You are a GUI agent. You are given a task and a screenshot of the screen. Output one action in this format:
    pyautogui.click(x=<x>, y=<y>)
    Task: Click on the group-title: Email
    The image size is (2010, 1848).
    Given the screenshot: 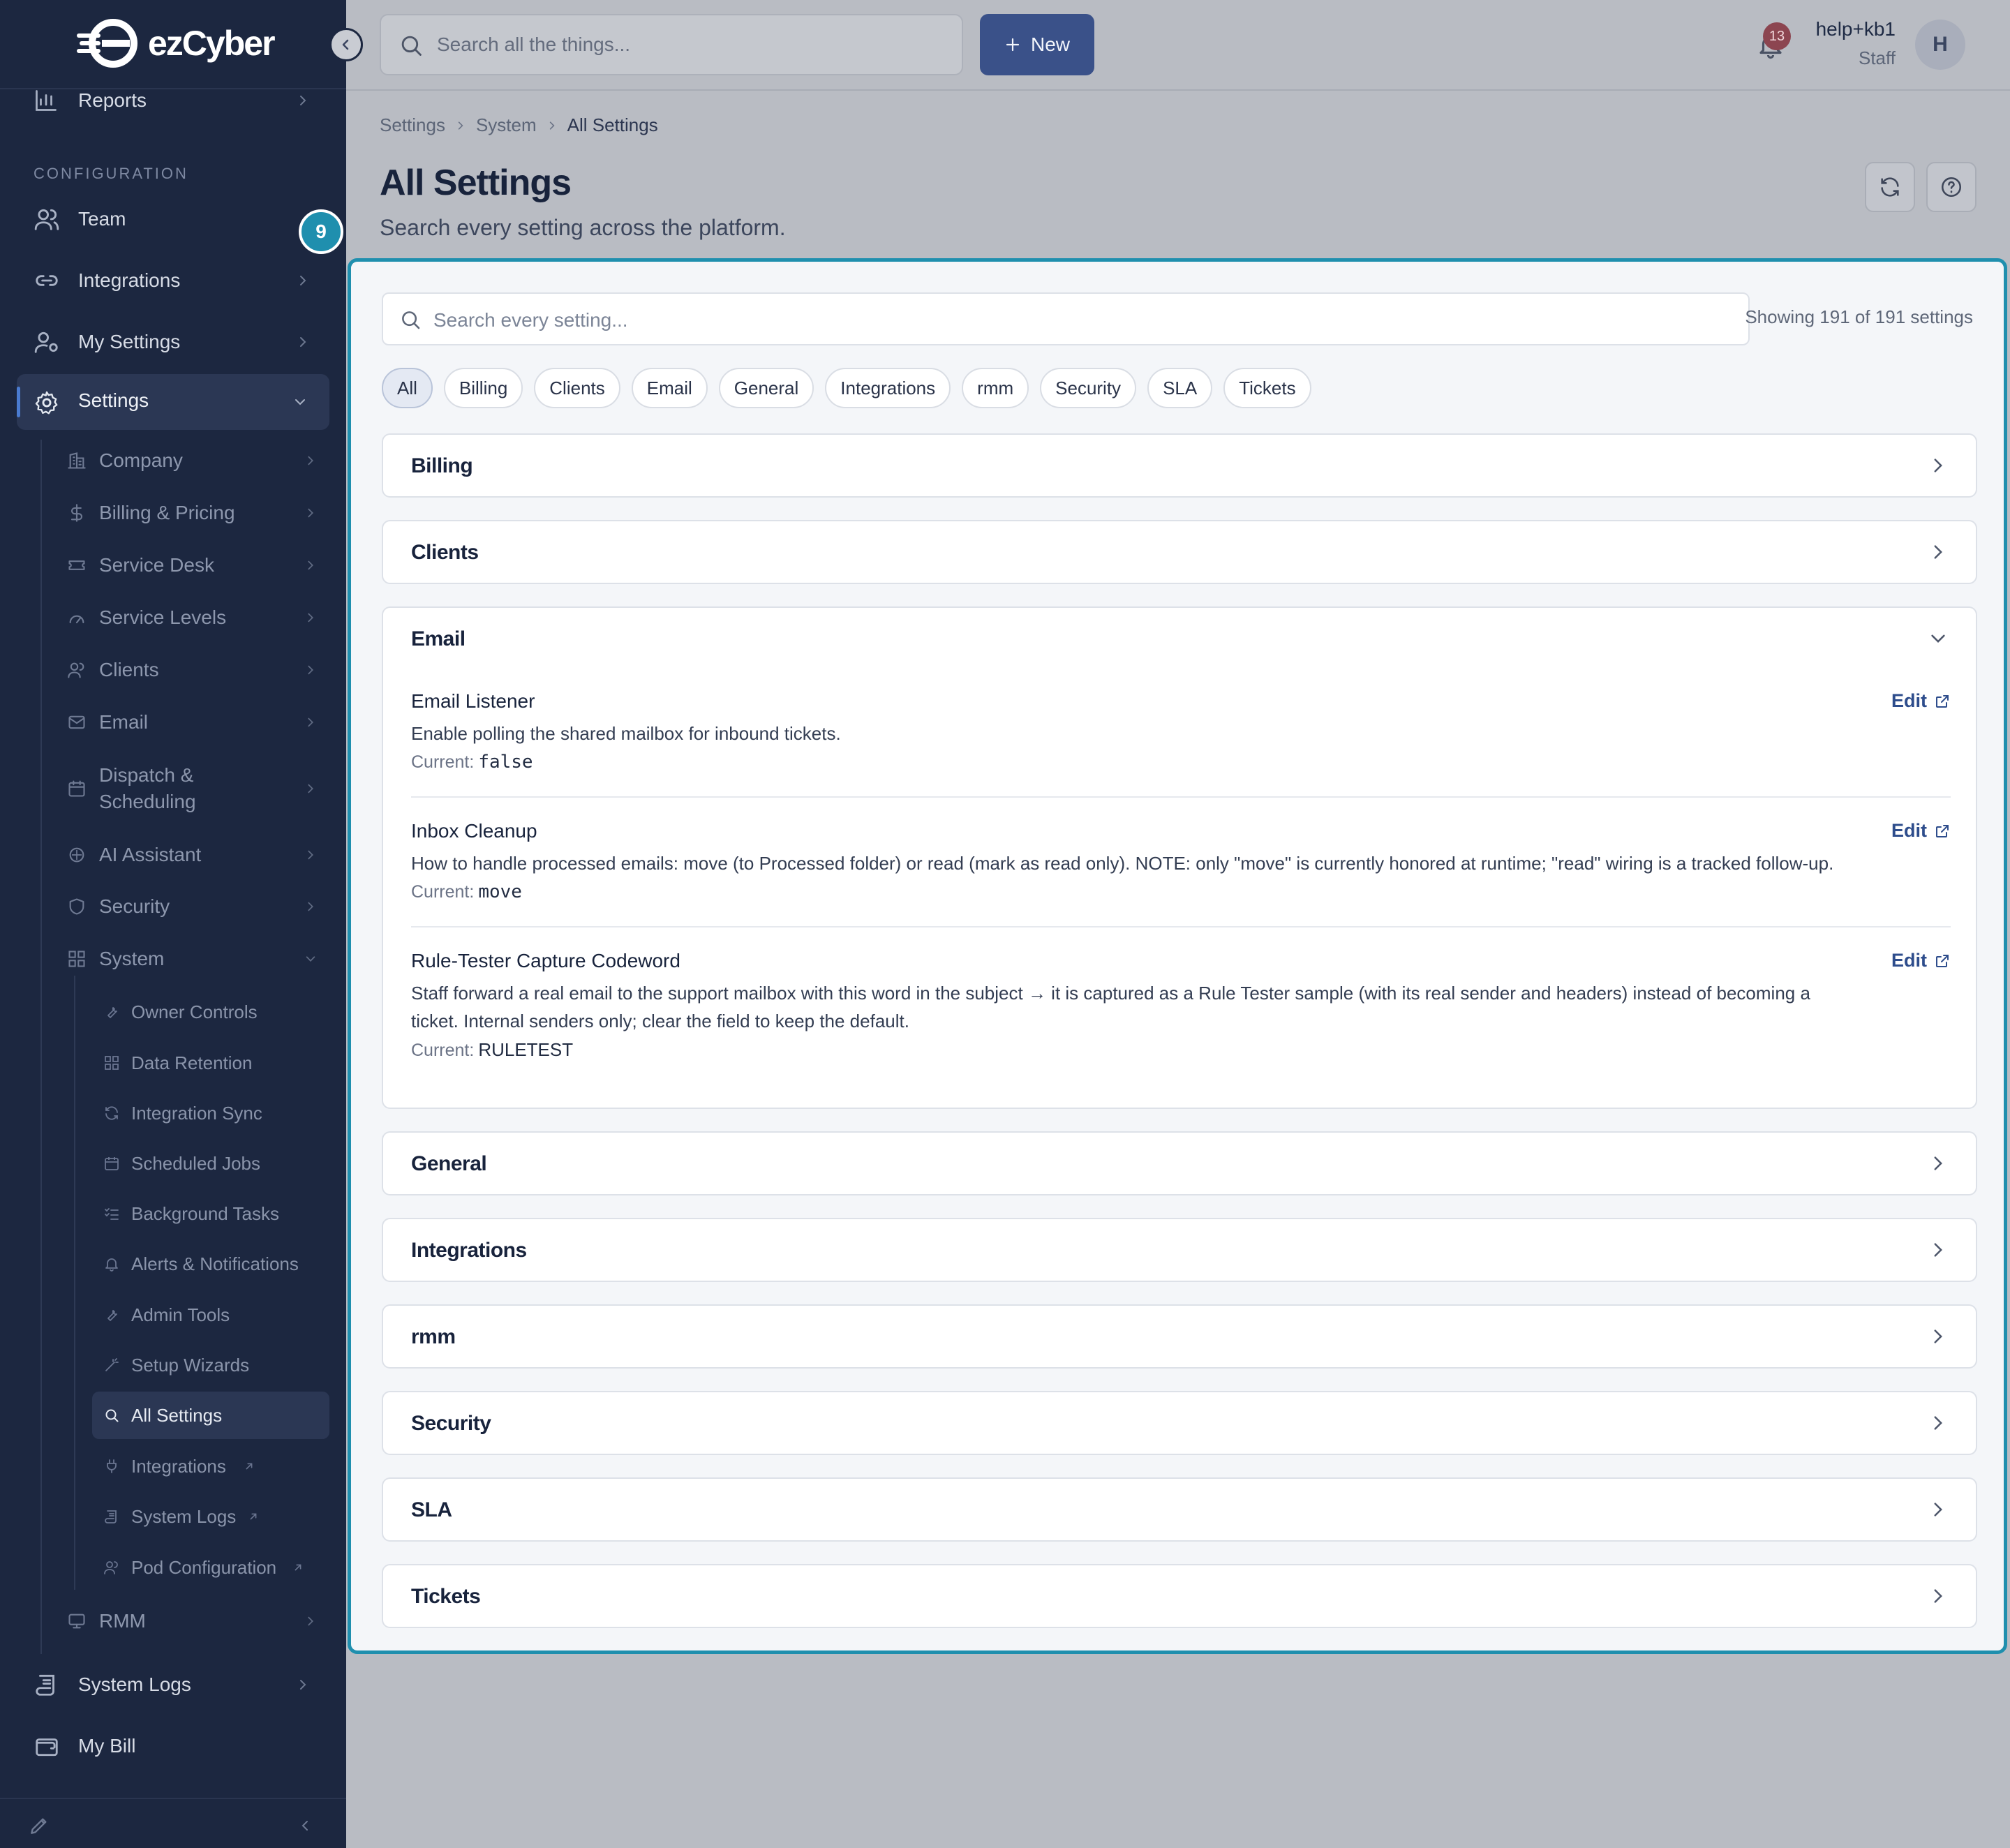 What is the action you would take?
    pyautogui.click(x=438, y=639)
    